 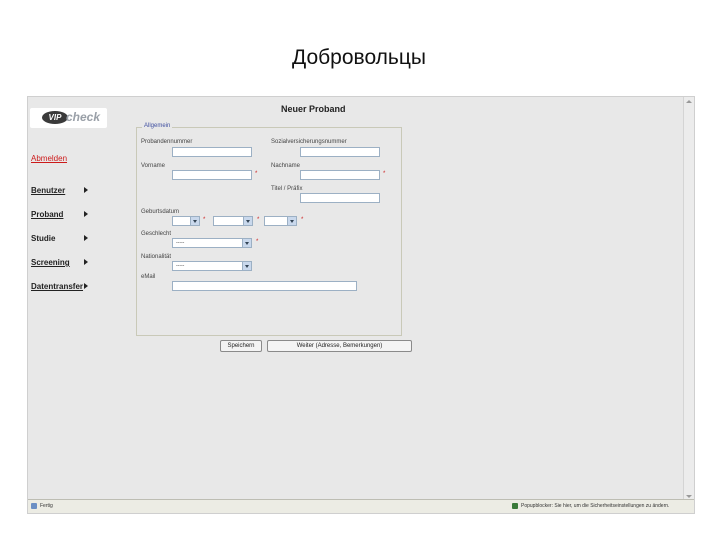 I want to click on general-fieldset, so click(x=269, y=231).